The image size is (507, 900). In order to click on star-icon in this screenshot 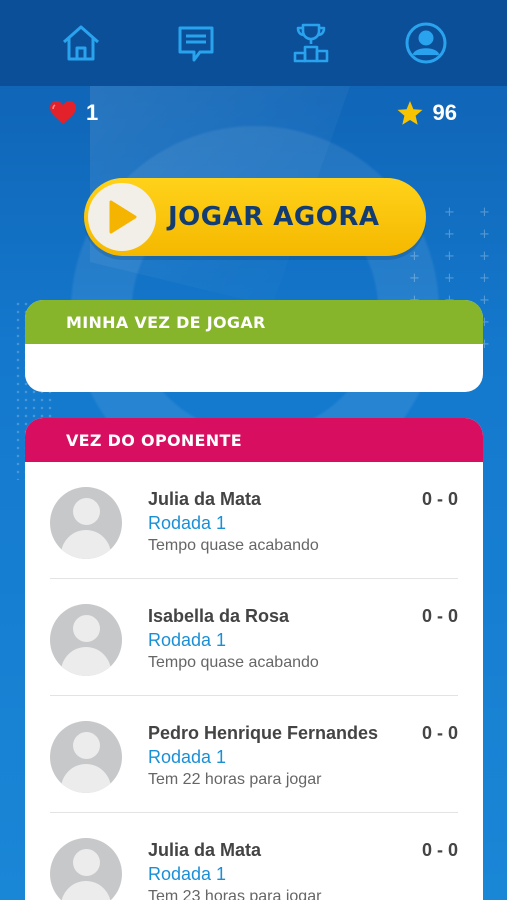, I will do `click(410, 112)`.